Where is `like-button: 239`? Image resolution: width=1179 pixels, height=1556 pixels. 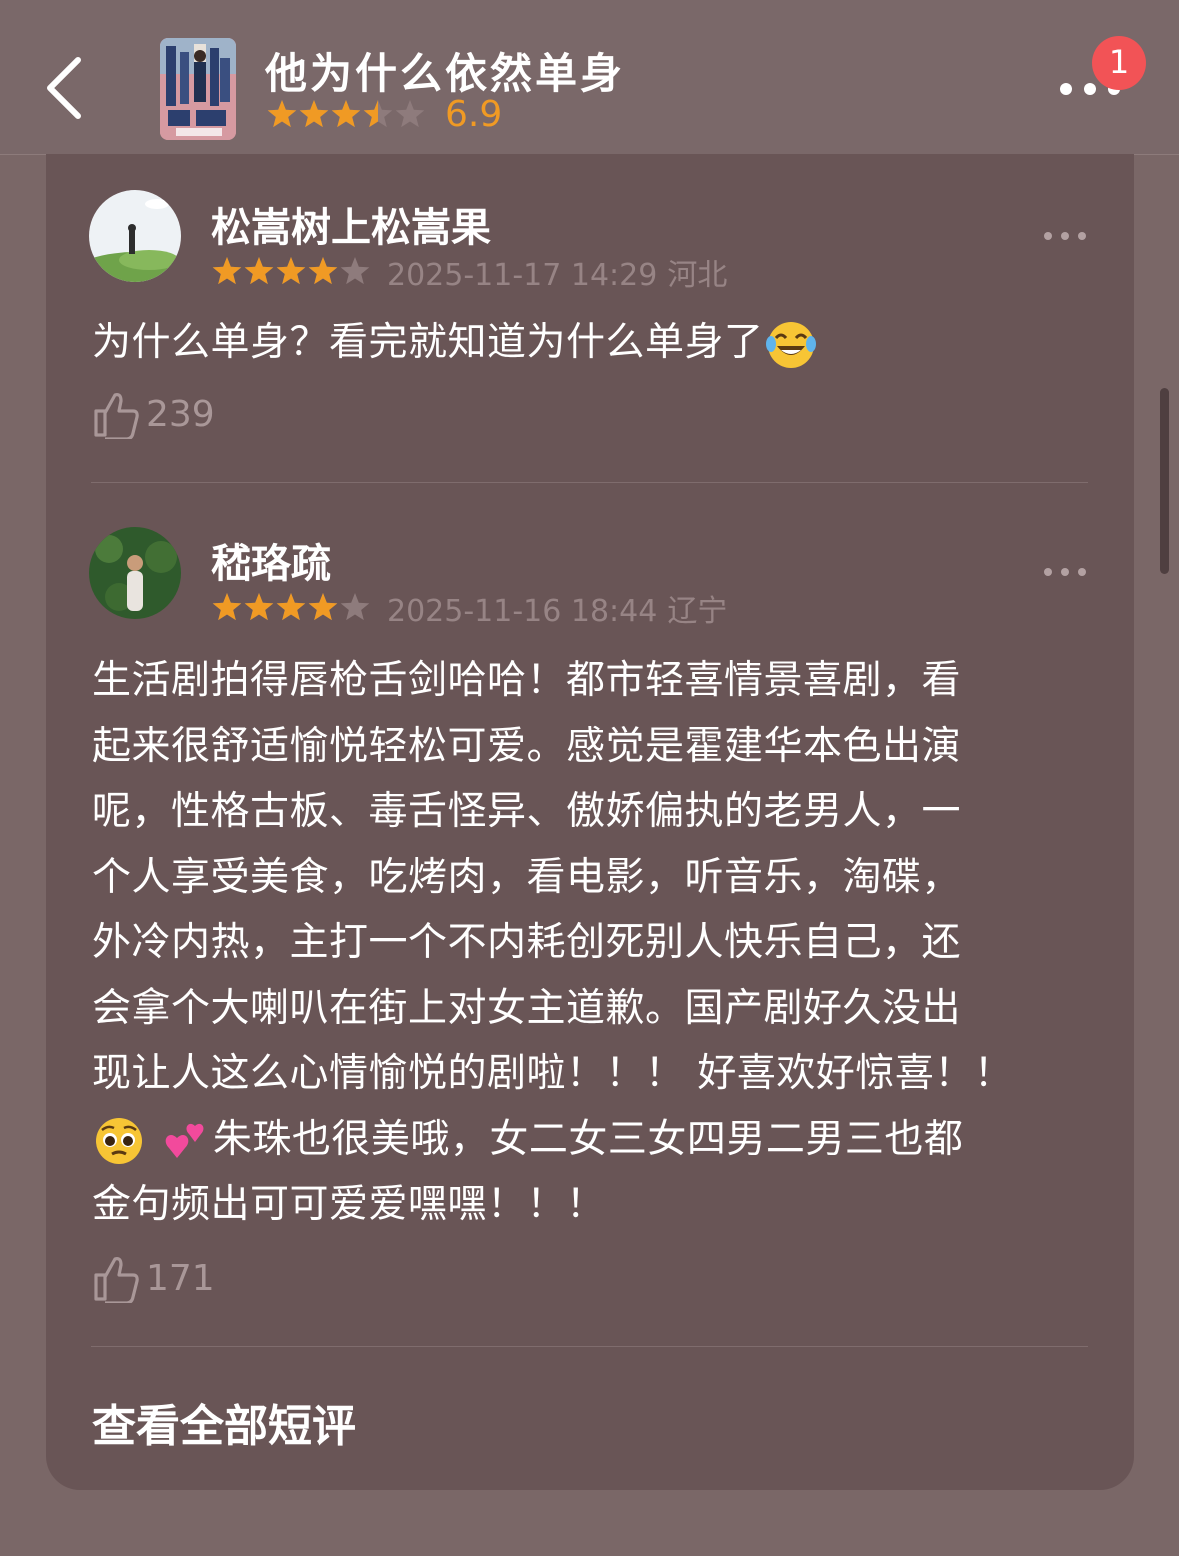
like-button: 239 is located at coordinates (153, 414).